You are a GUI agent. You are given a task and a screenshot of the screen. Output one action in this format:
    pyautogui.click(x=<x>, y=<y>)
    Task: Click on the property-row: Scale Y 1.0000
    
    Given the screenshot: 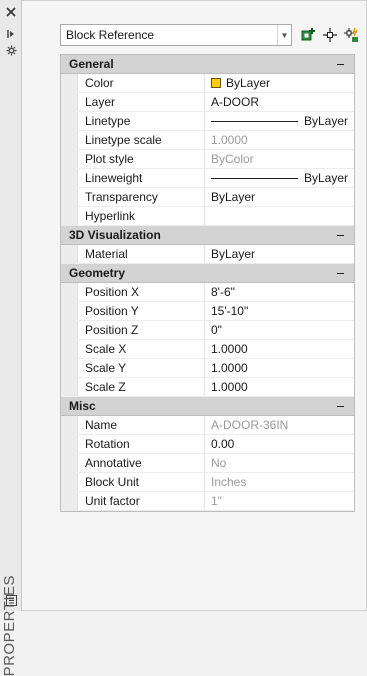 What is the action you would take?
    pyautogui.click(x=207, y=368)
    